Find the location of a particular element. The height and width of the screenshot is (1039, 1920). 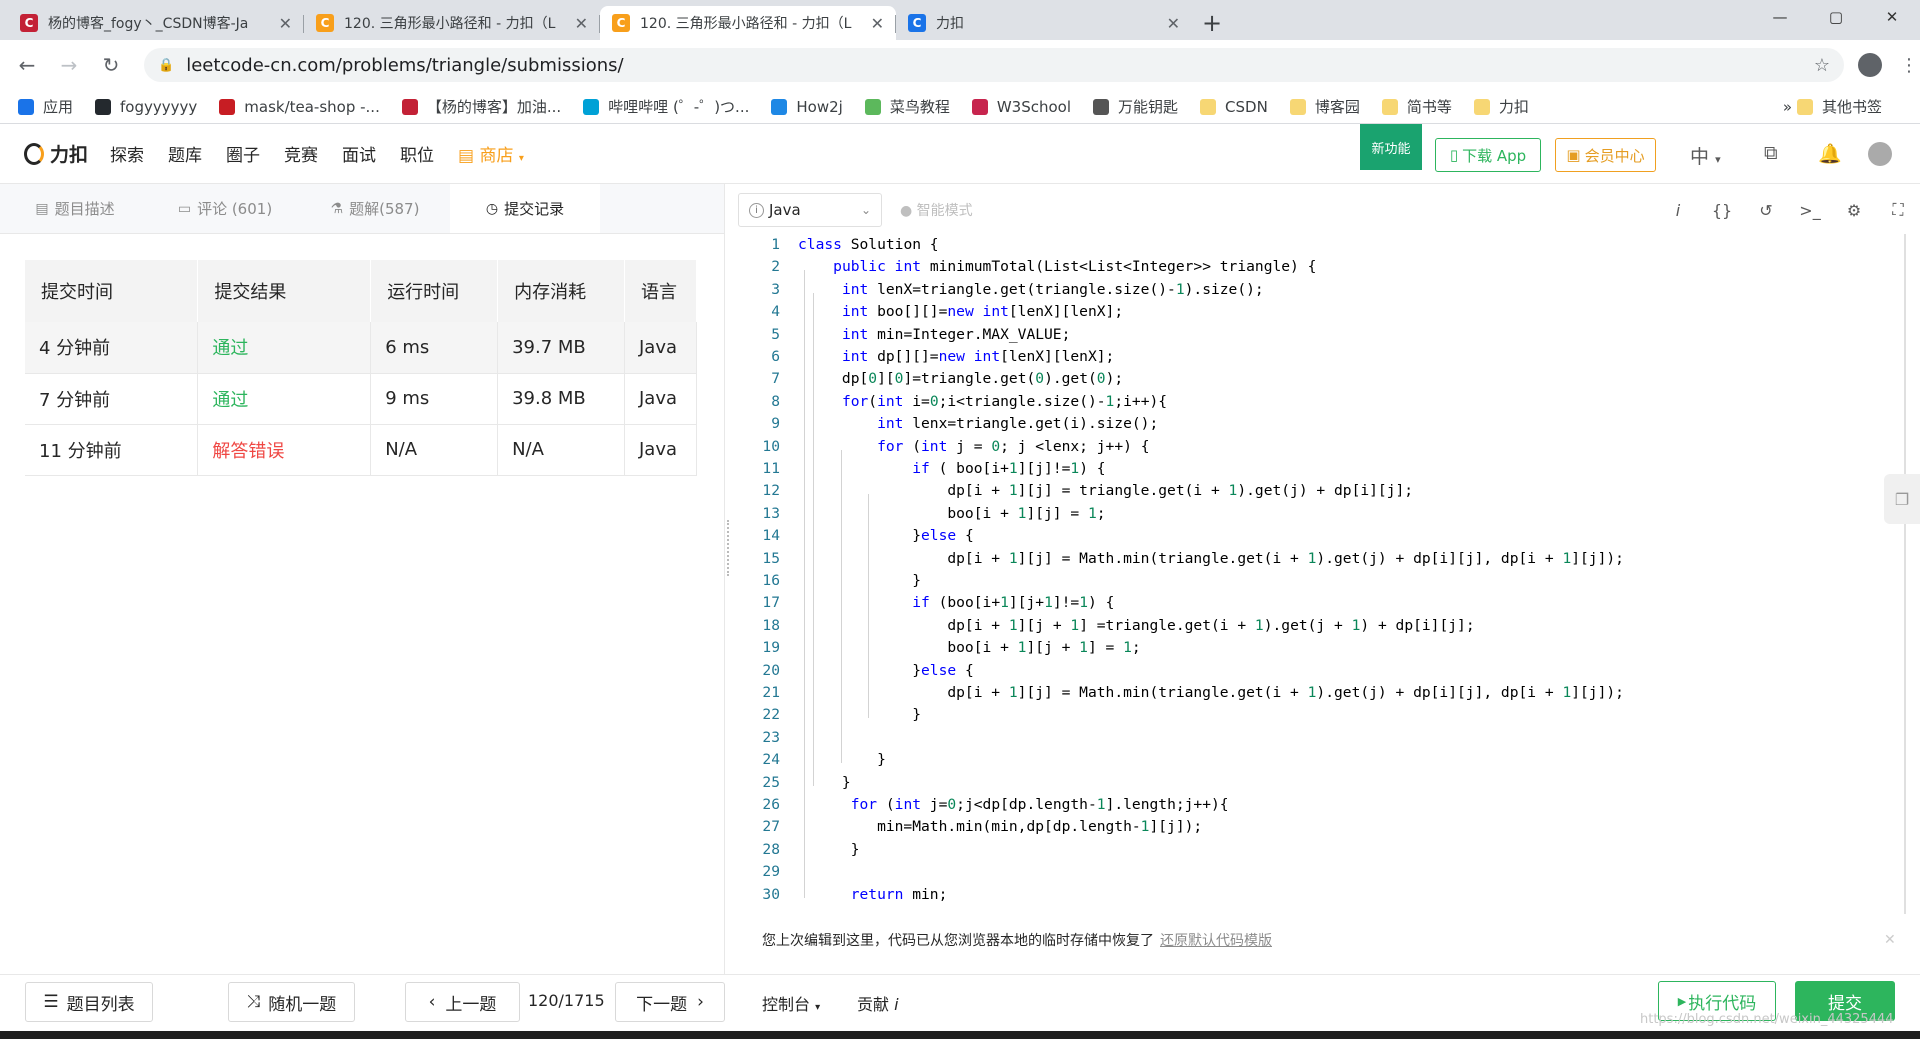

bookmark-item: 力扣 is located at coordinates (1501, 106).